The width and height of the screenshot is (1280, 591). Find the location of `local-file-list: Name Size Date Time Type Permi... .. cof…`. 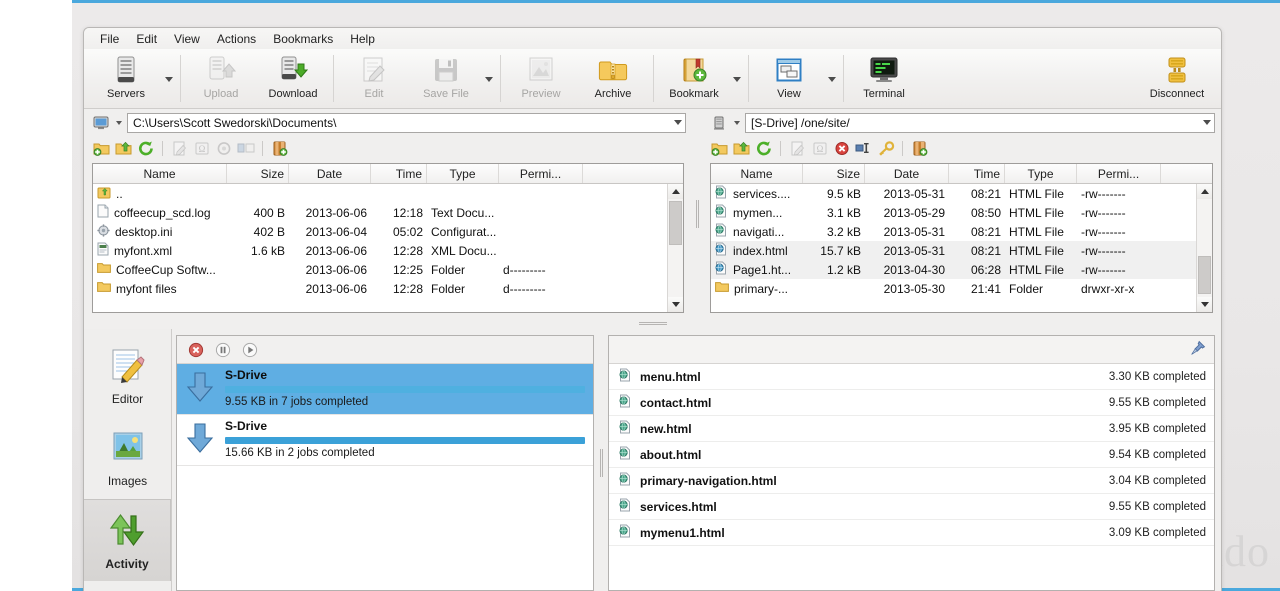

local-file-list: Name Size Date Time Type Permi... .. cof… is located at coordinates (388, 238).